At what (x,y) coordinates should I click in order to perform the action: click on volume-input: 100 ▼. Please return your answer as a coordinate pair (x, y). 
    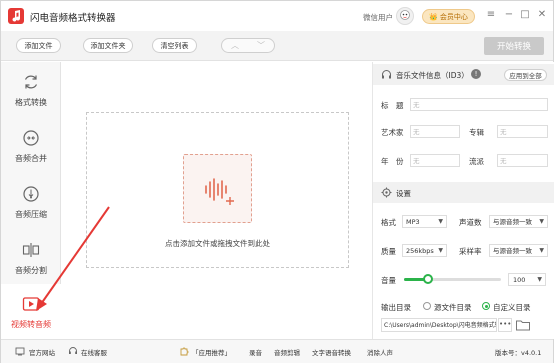
    Looking at the image, I should click on (527, 279).